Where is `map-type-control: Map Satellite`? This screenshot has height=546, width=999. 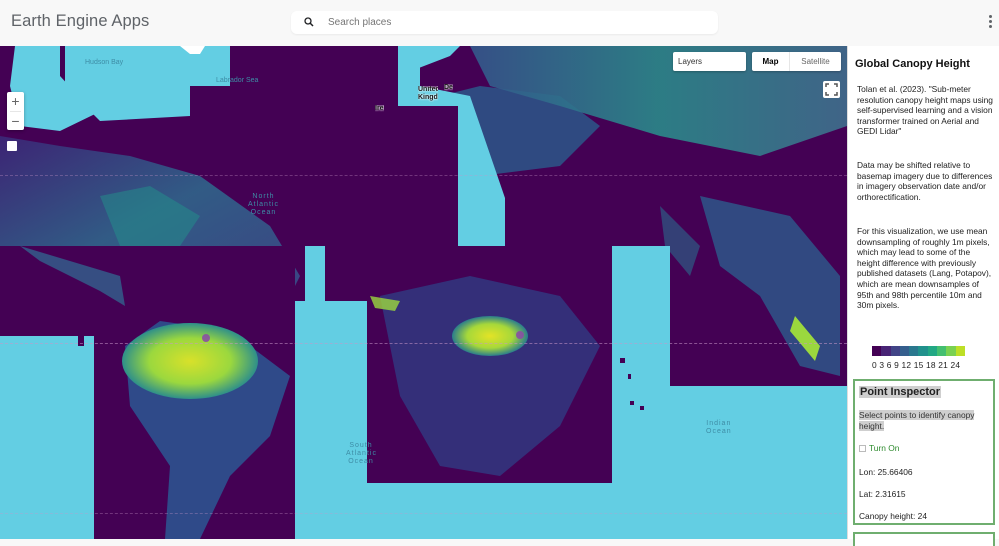 map-type-control: Map Satellite is located at coordinates (796, 61).